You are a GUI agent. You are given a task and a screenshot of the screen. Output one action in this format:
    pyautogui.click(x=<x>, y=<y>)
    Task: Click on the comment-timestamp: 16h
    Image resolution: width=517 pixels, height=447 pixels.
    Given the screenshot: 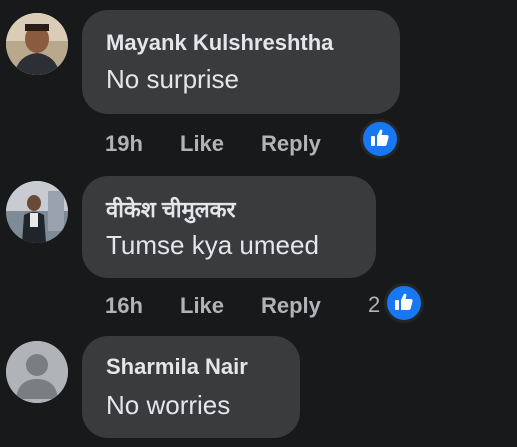 What is the action you would take?
    pyautogui.click(x=124, y=306)
    